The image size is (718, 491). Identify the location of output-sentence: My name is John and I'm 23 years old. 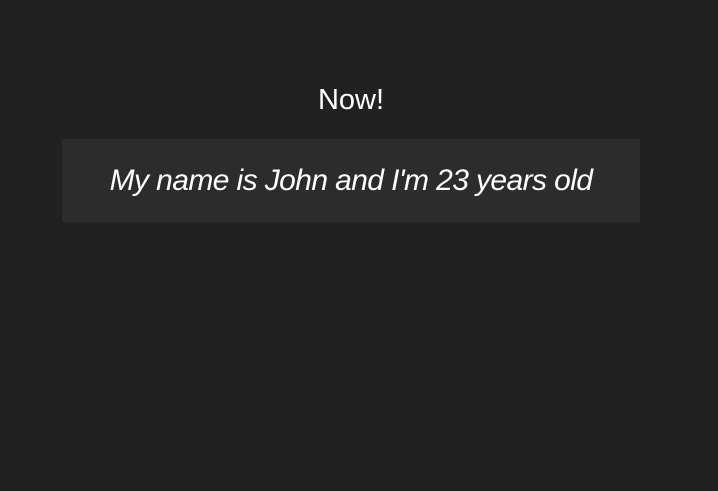
(351, 180).